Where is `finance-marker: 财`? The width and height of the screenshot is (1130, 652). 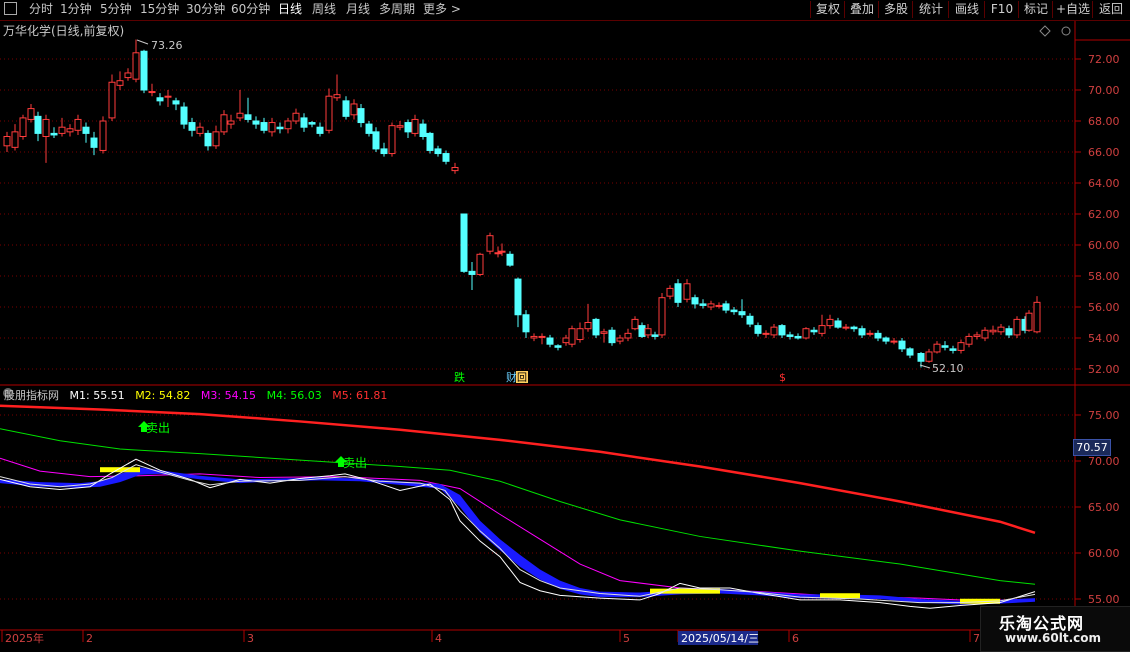 finance-marker: 财 is located at coordinates (511, 377).